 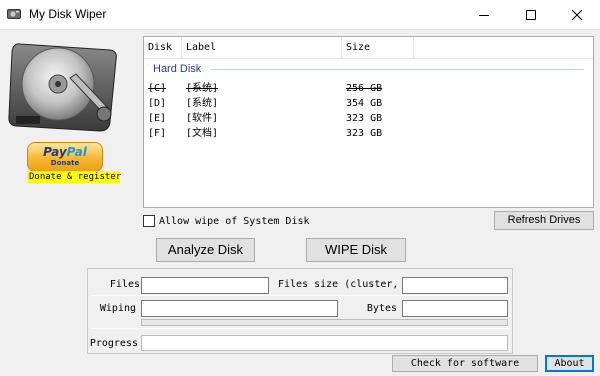 I want to click on title-bar: My Disk Wiper, so click(x=300, y=15).